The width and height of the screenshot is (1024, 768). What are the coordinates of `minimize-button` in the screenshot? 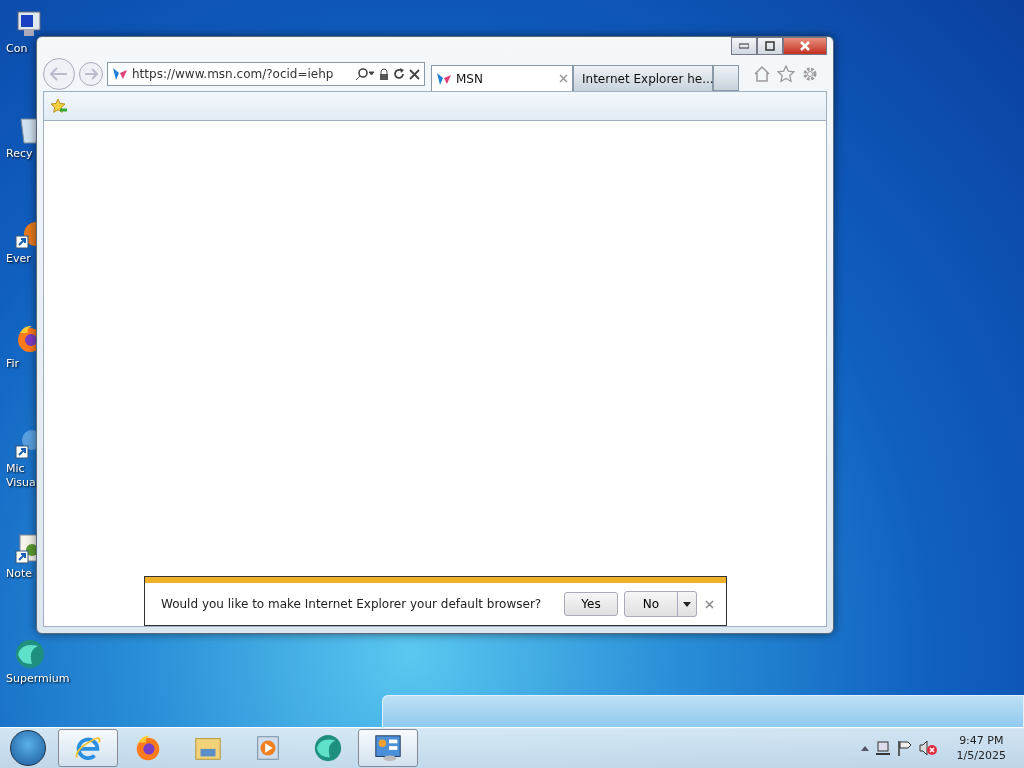 It's located at (744, 46).